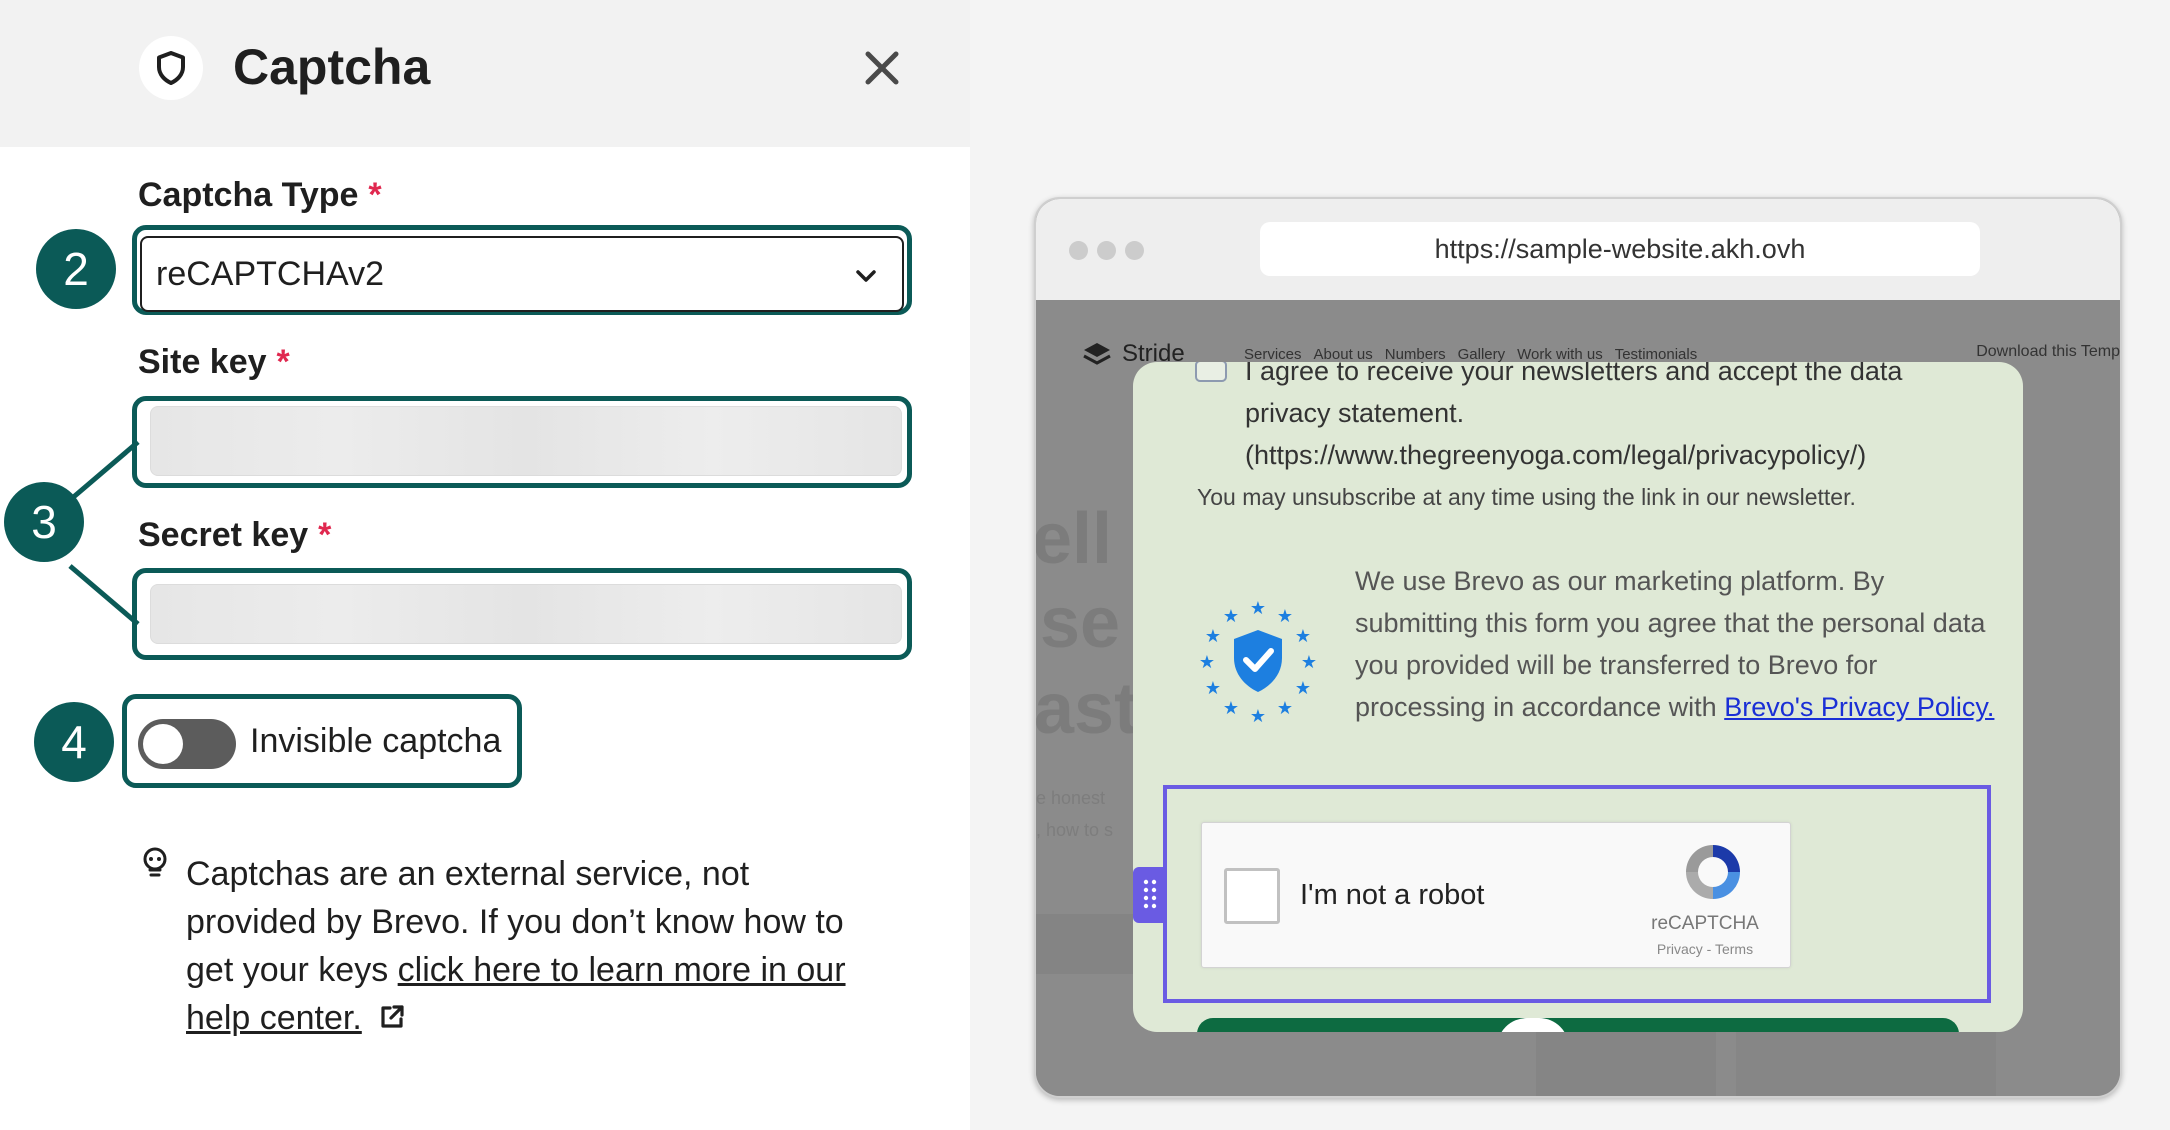 The width and height of the screenshot is (2170, 1130). I want to click on invisible-captcha-toggle, so click(187, 744).